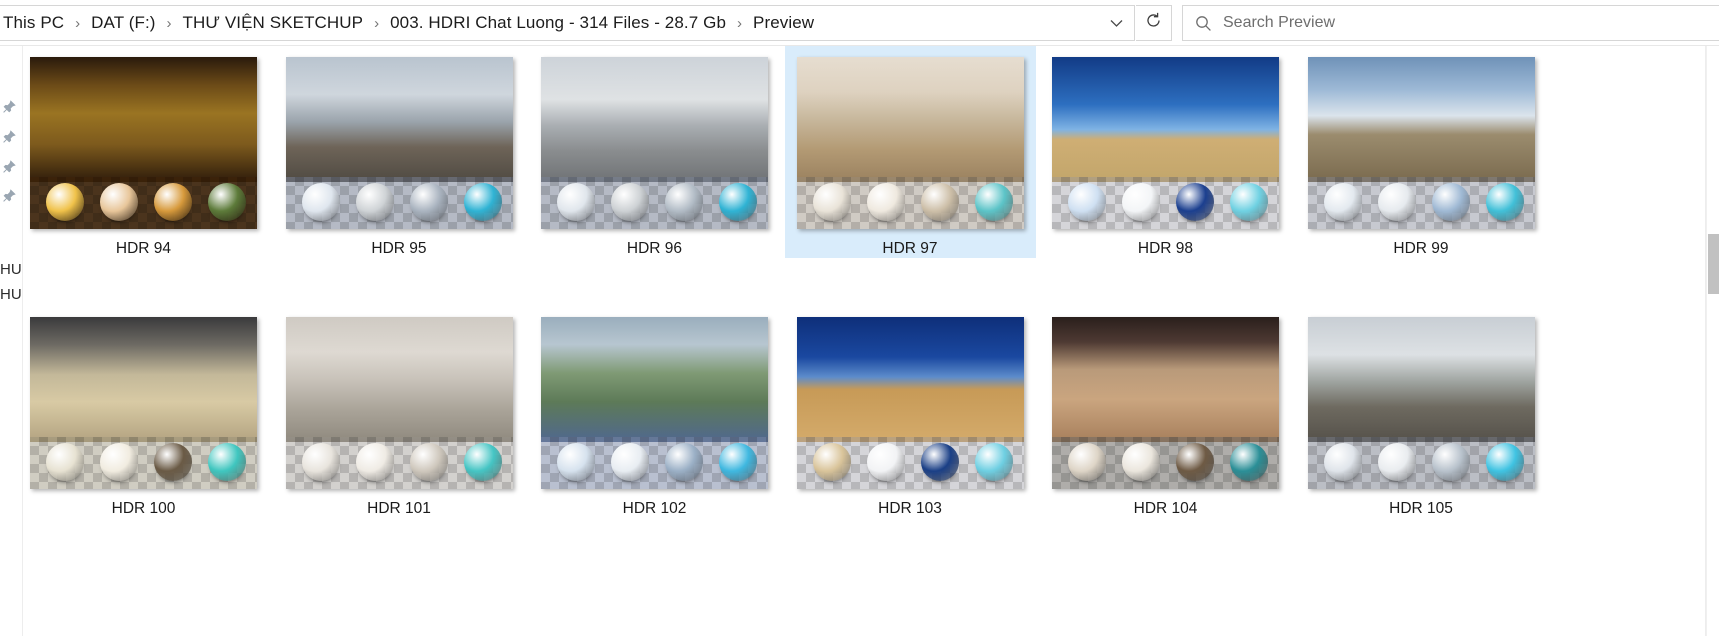 This screenshot has width=1719, height=636. What do you see at coordinates (34, 23) in the screenshot?
I see `breadcrumb-item-this-pc: This PC` at bounding box center [34, 23].